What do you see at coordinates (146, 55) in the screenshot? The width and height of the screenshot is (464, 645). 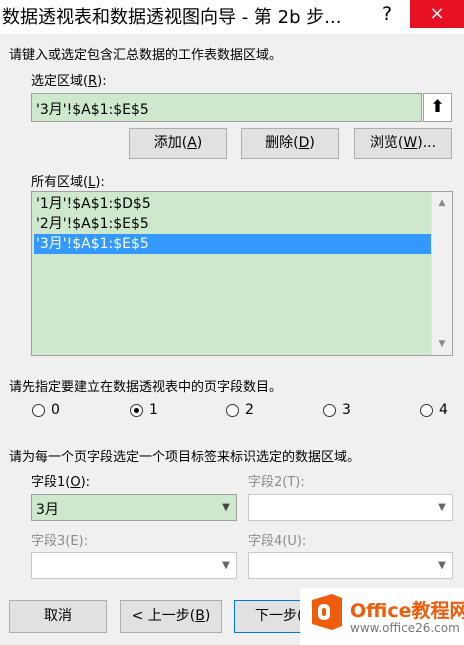 I see `range-instruction: 请键入或选定包含汇总数据的工作表数据区域。` at bounding box center [146, 55].